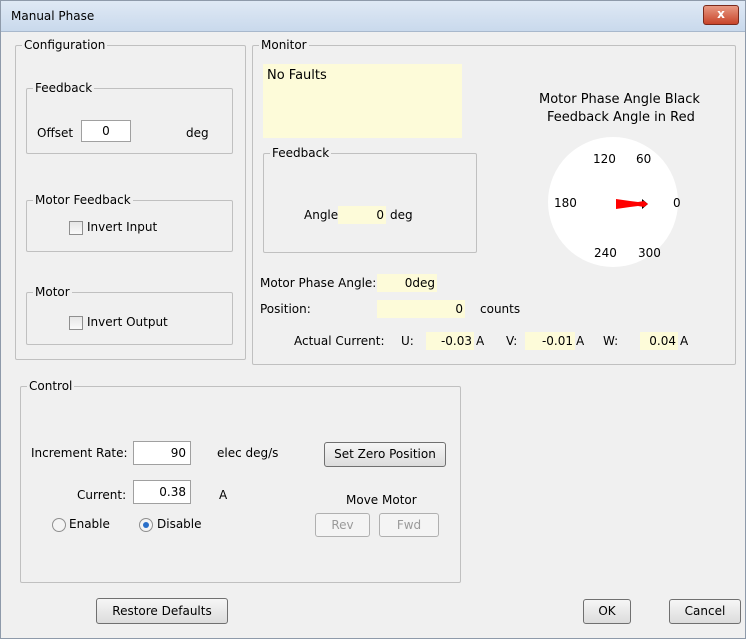  Describe the element at coordinates (362, 215) in the screenshot. I see `angle-value: 0` at that location.